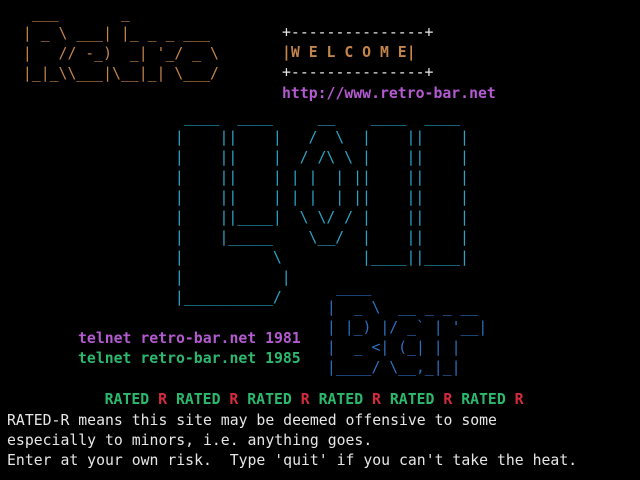  I want to click on lol-art-line-2: | || | / \ | || |, so click(317, 137).